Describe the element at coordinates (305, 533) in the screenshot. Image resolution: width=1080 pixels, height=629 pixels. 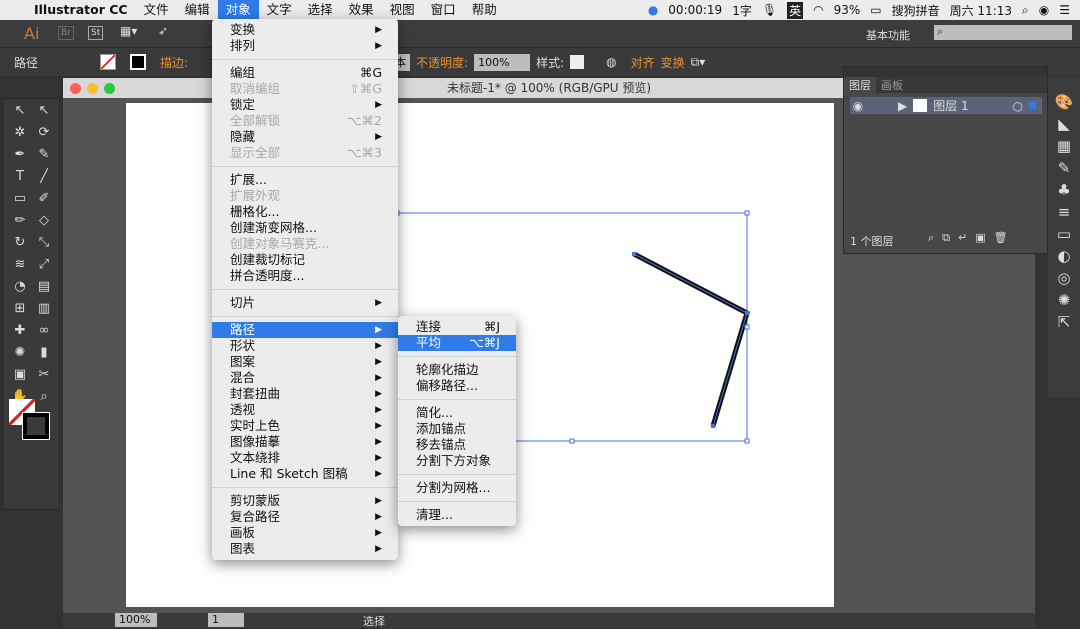
I see `menu-item: 画板 ▶` at that location.